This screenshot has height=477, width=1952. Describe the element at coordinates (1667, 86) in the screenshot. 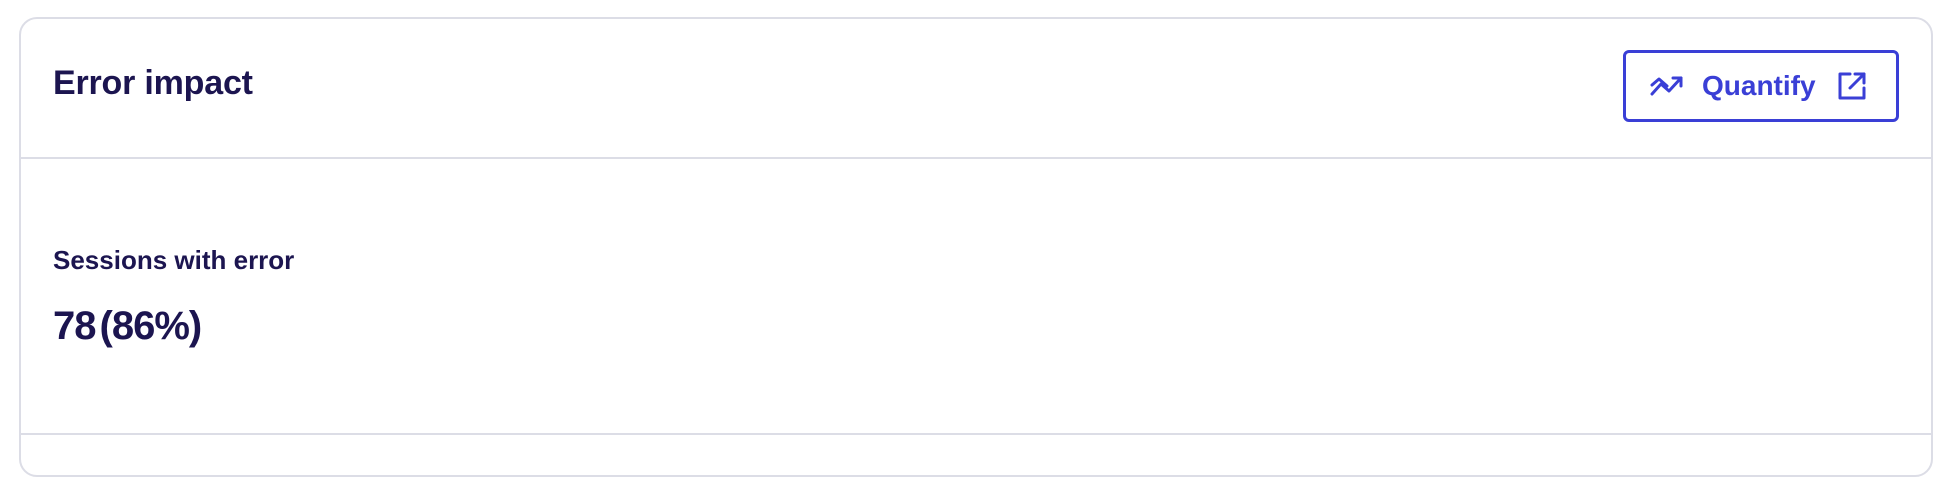

I see `trend-chart-icon` at that location.